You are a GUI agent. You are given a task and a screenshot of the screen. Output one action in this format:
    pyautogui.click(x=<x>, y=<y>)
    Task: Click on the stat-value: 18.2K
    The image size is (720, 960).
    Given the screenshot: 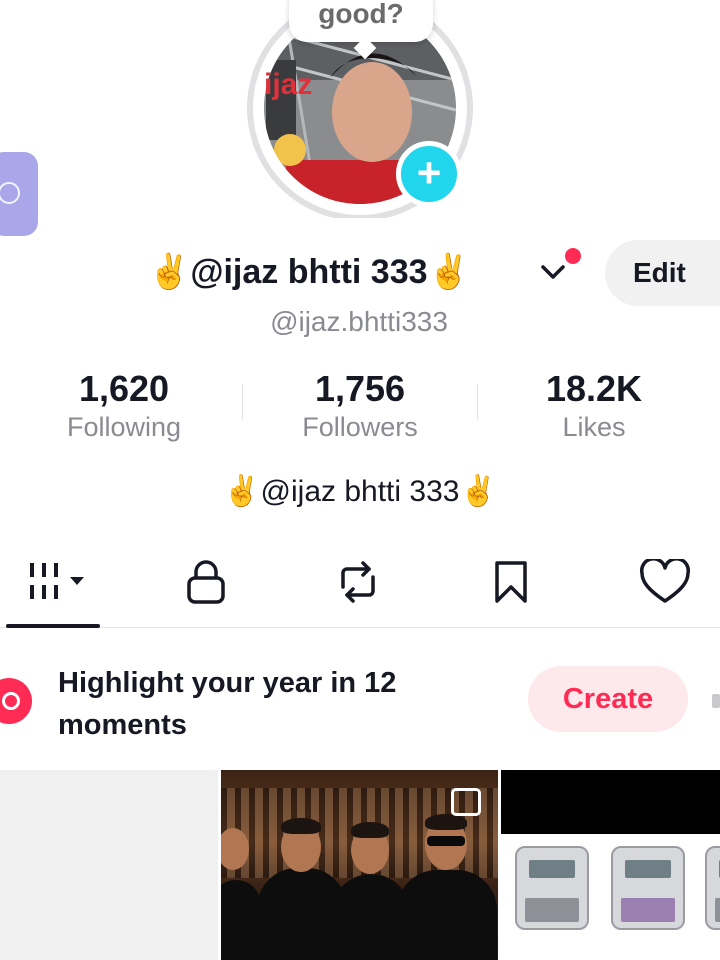 What is the action you would take?
    pyautogui.click(x=594, y=388)
    